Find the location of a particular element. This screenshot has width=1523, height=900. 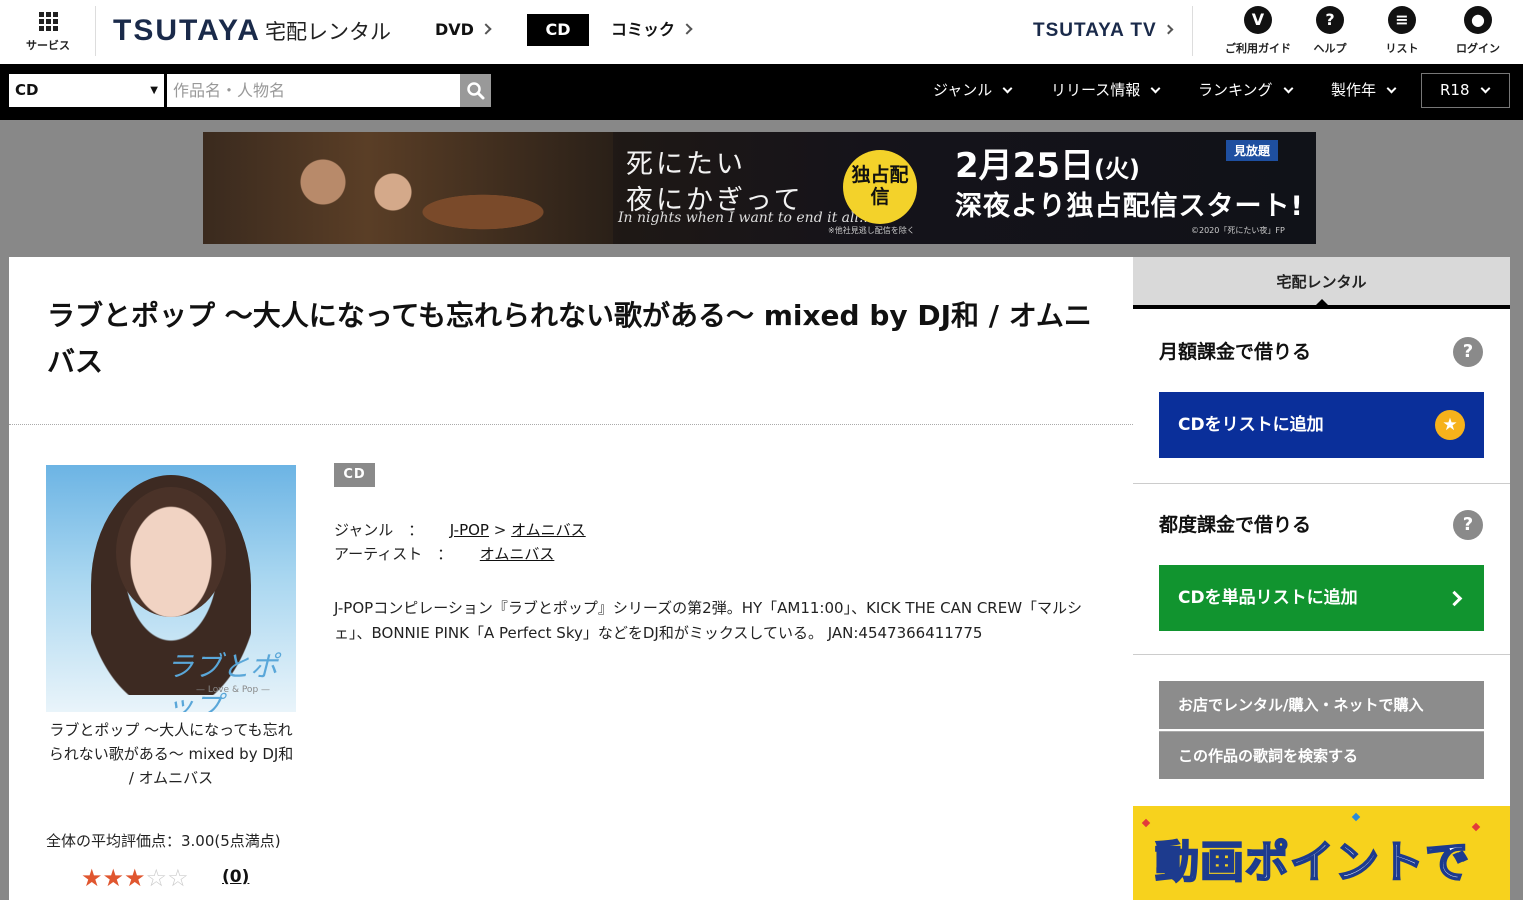

artist-row: アーティスト ： オムニバス is located at coordinates (444, 554).